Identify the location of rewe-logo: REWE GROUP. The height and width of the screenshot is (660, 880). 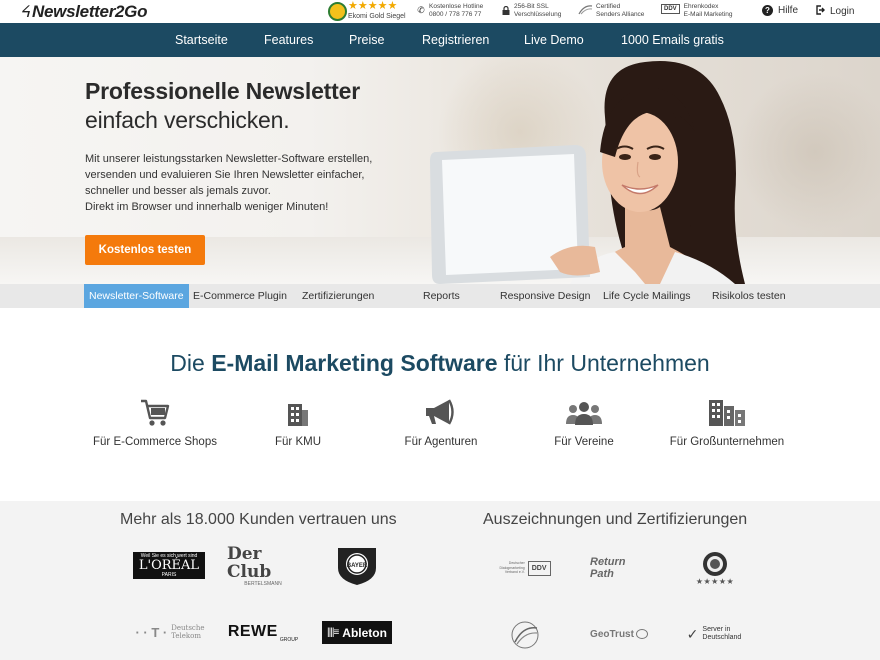
(263, 632).